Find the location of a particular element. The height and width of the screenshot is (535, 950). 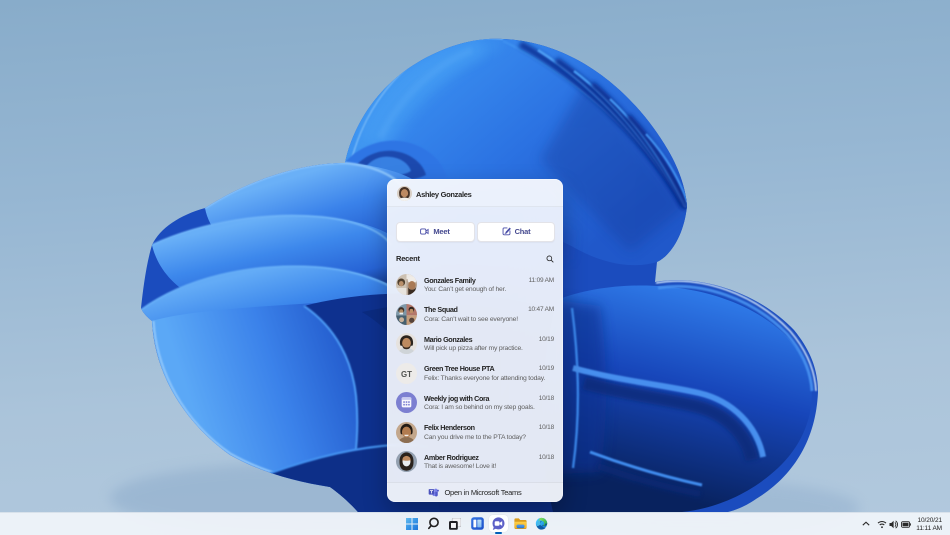

svg-text: GT is located at coordinates (406, 373).